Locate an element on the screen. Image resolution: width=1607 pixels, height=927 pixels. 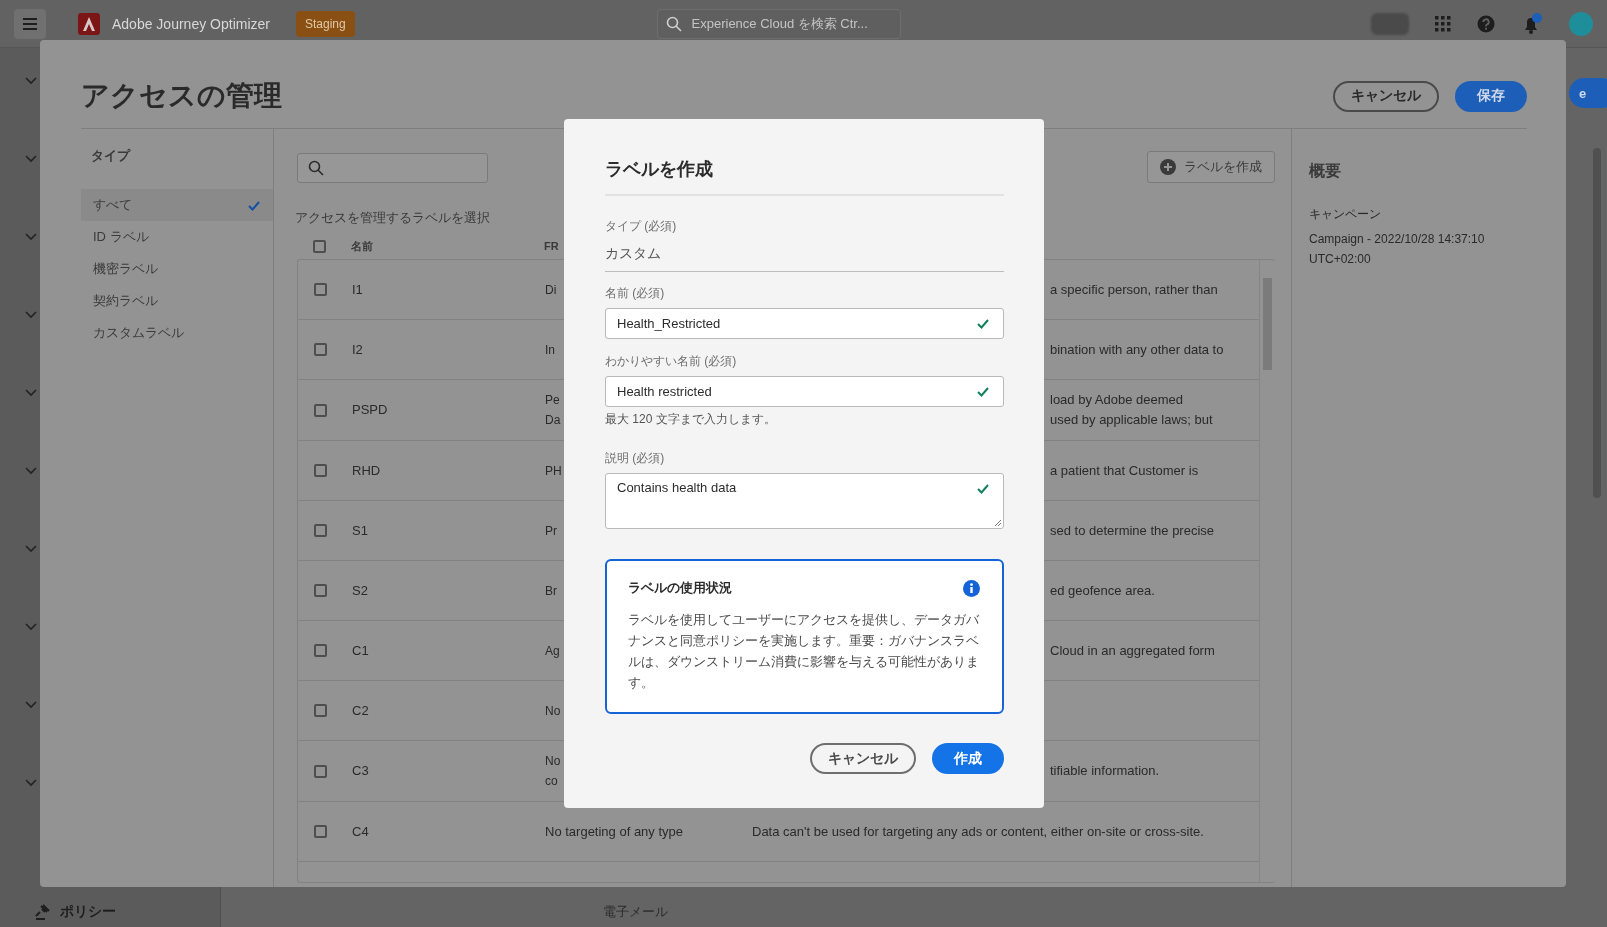
notice-text: ラベルを使用してユーザーにアクセスを提供し、データガバナンスと同意ポリシーを実施します。重要：ガバナンスラベルは、ダウンストリーム消費に影響を与える可能性があります。 is located at coordinates (804, 651).